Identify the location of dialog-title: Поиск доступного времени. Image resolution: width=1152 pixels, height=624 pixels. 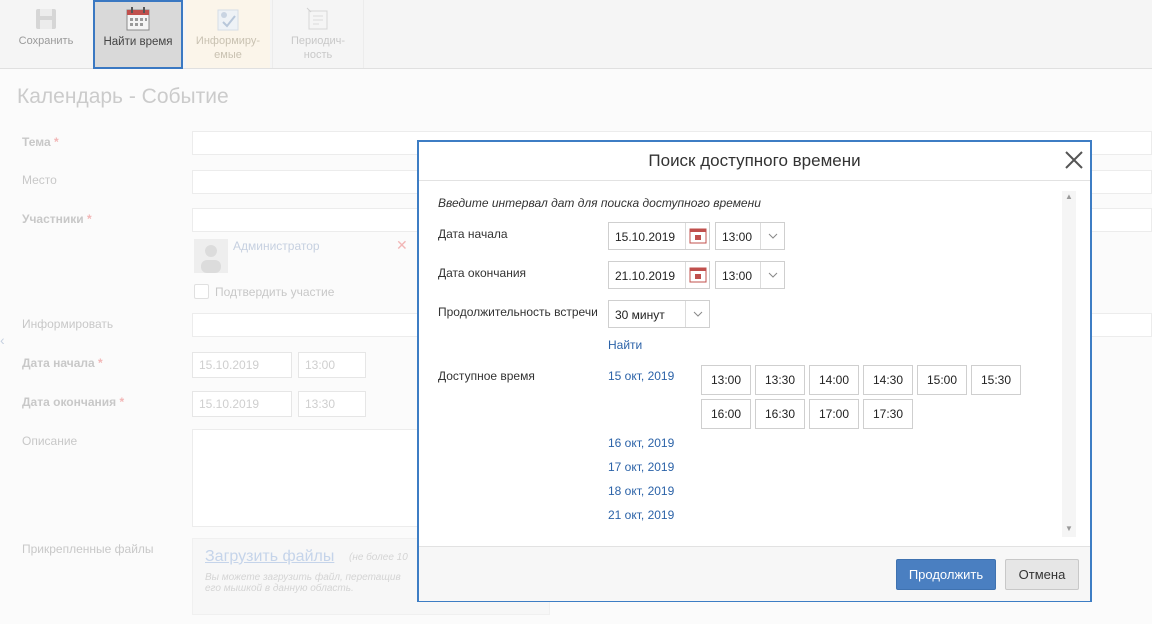
(754, 160).